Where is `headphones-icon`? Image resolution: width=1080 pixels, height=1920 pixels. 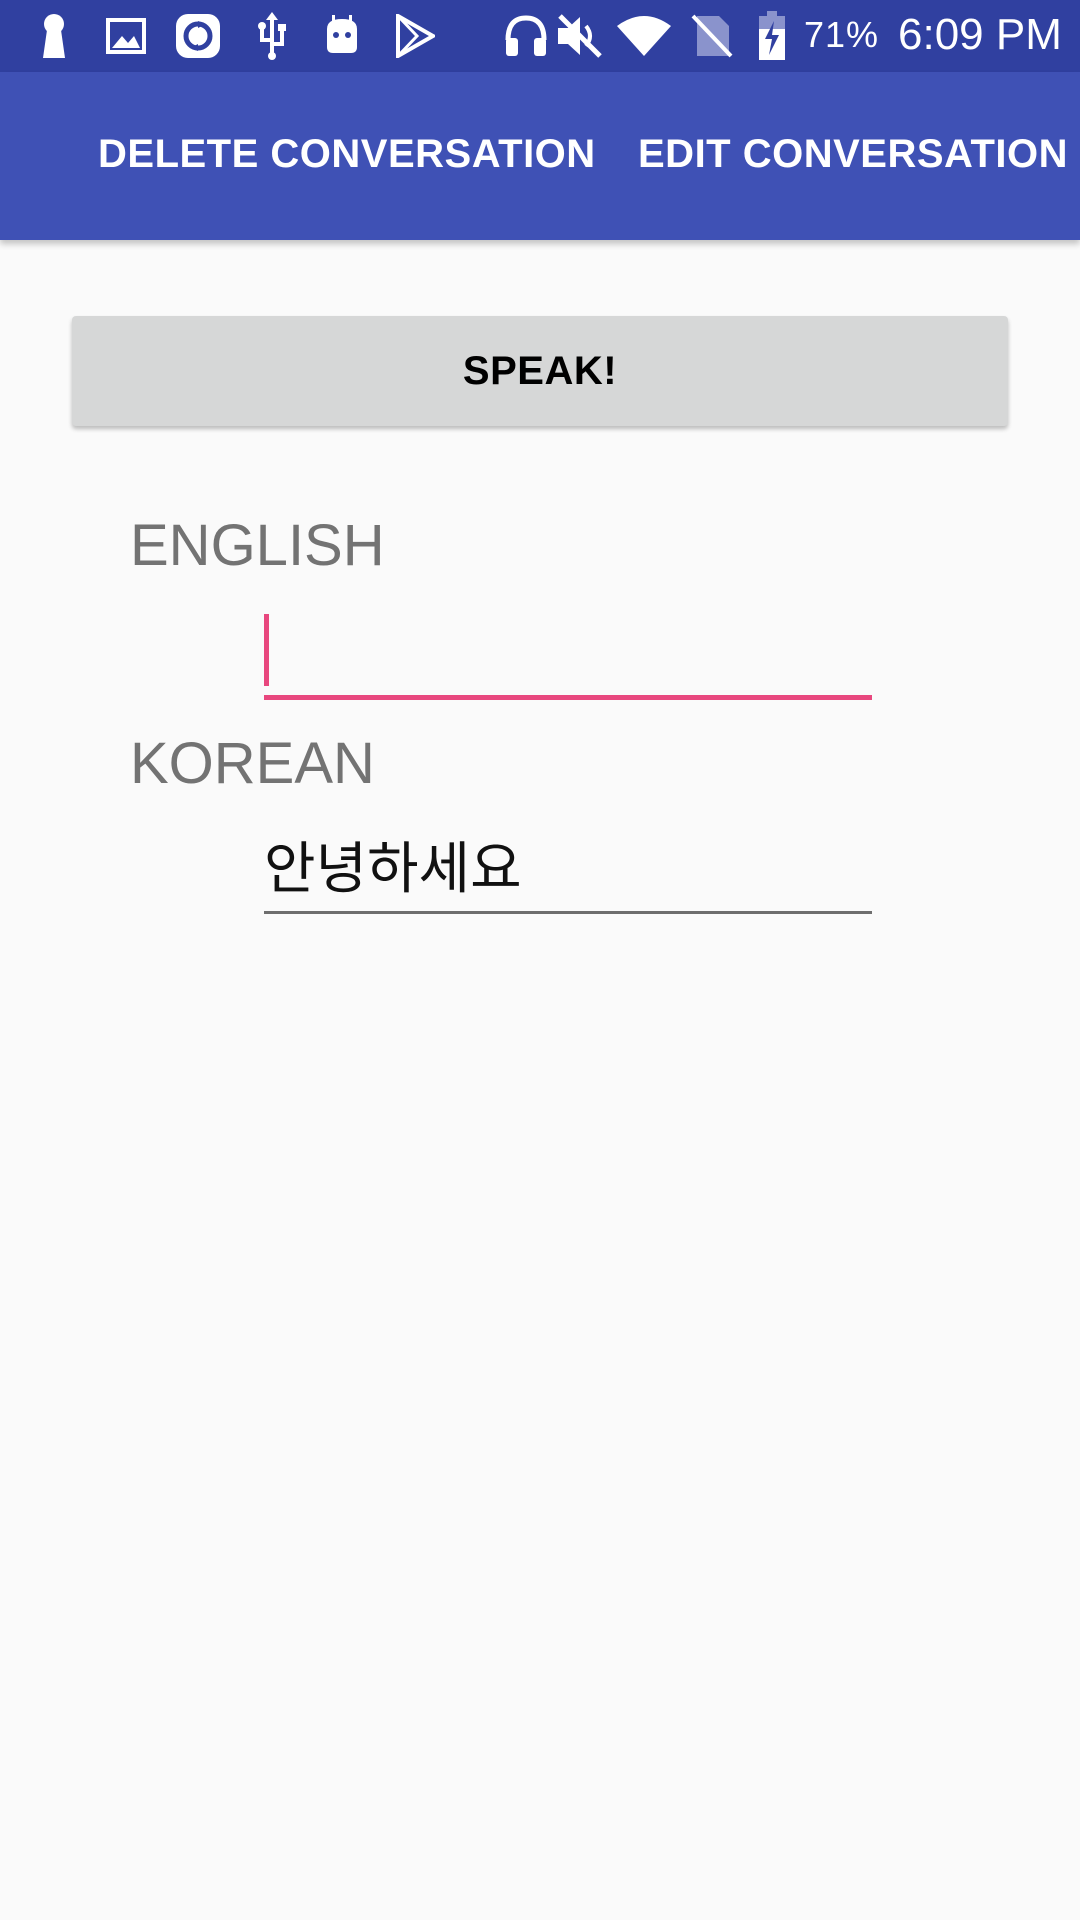
headphones-icon is located at coordinates (526, 36).